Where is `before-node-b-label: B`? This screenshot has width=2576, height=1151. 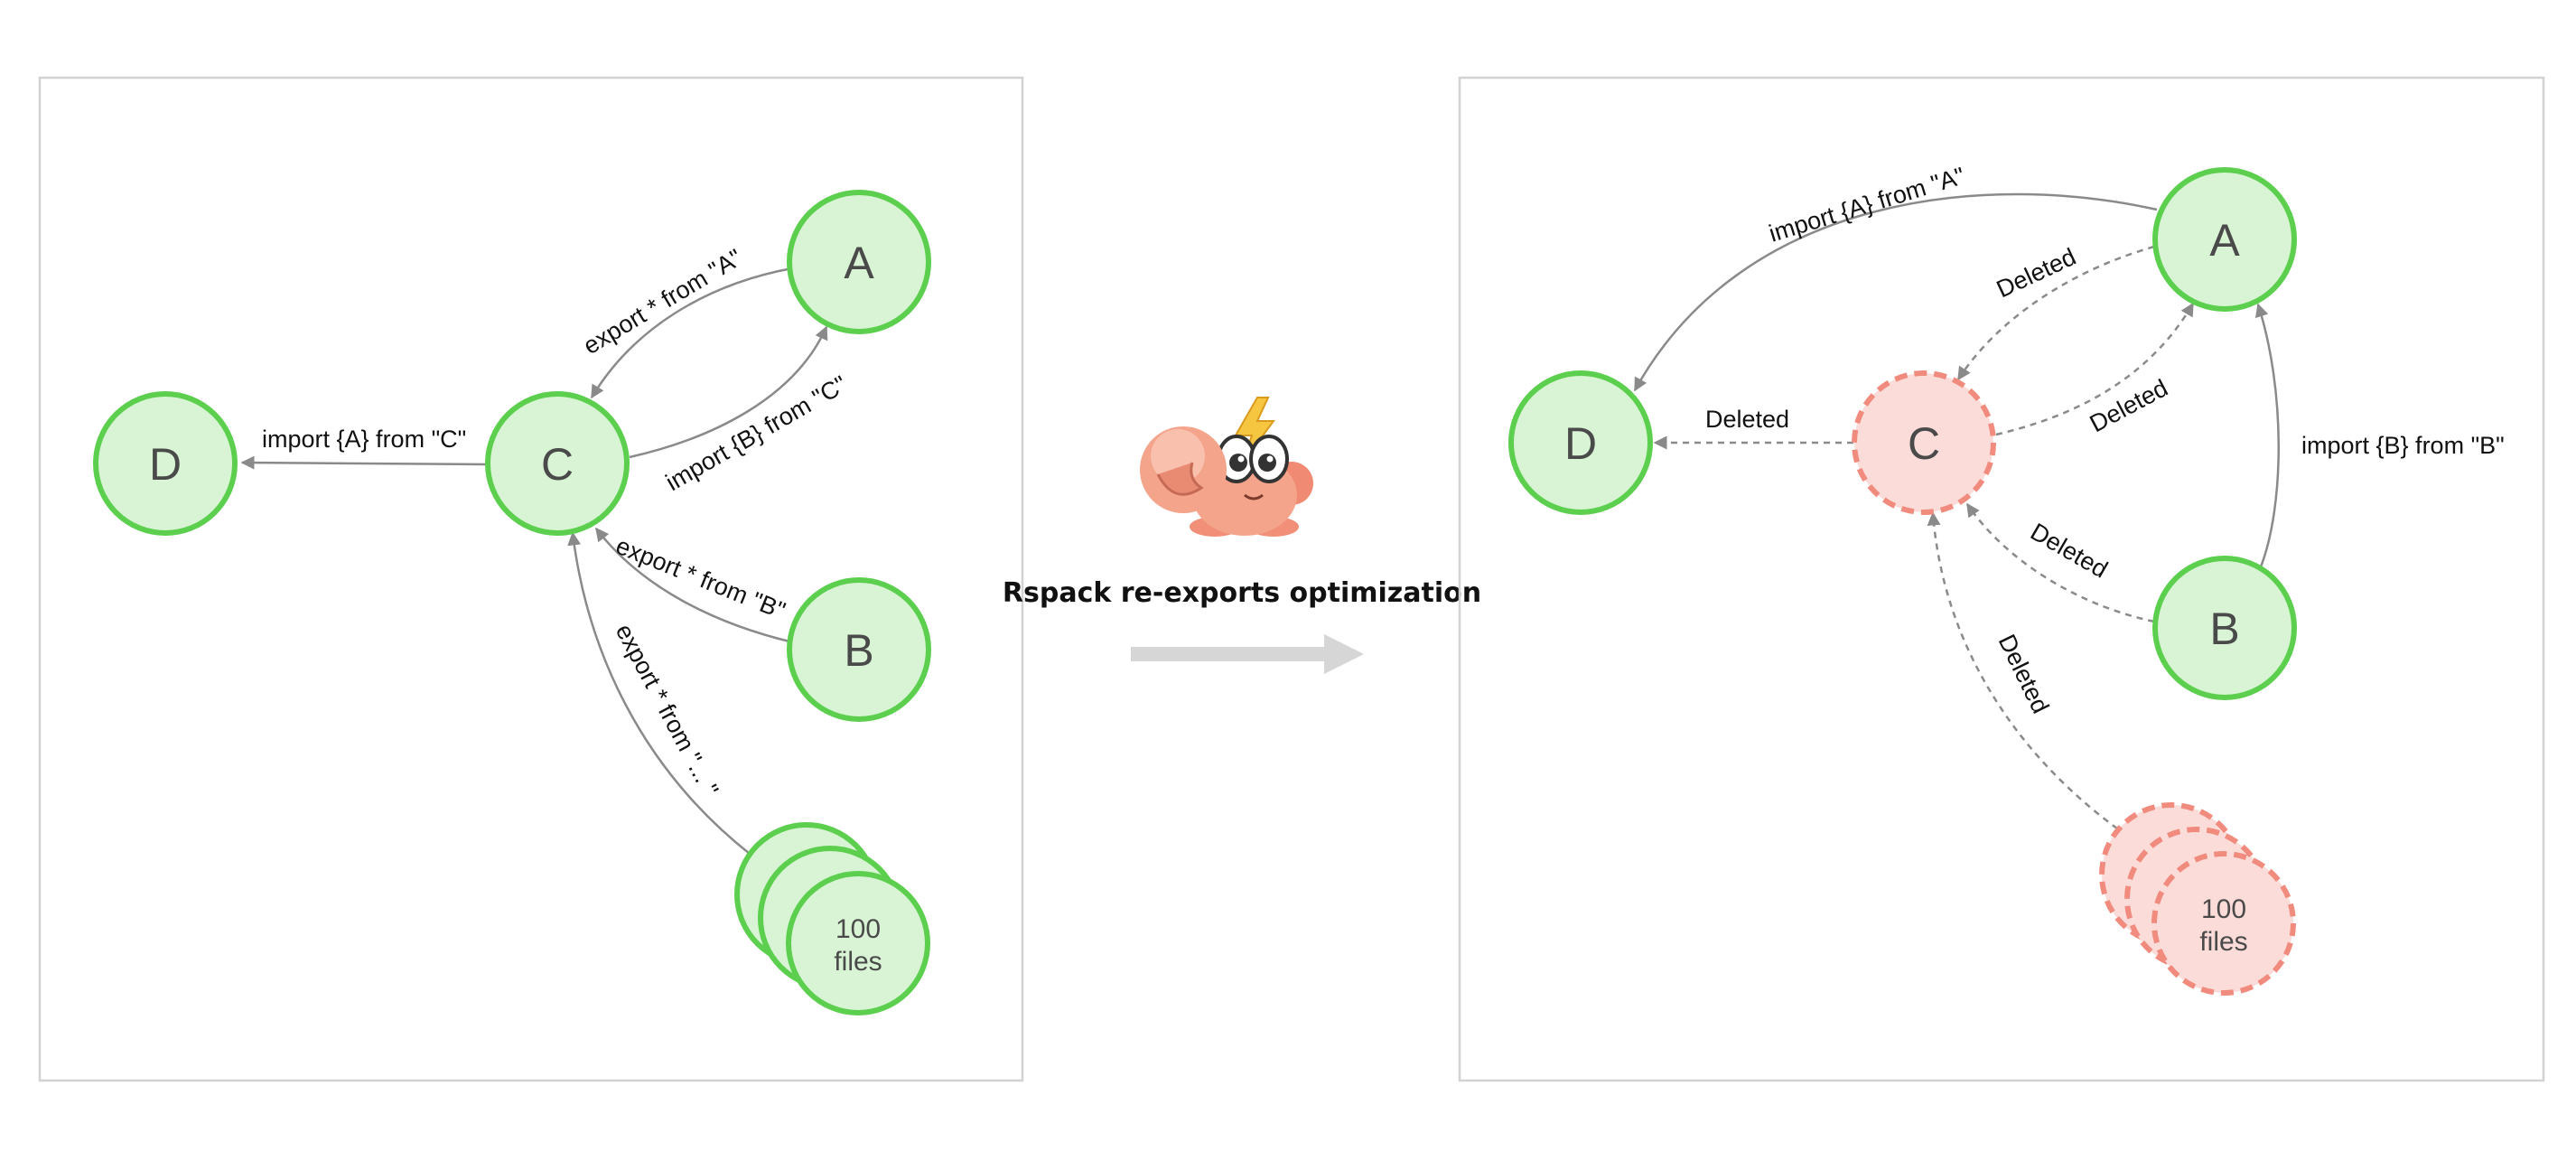
before-node-b-label: B is located at coordinates (858, 650).